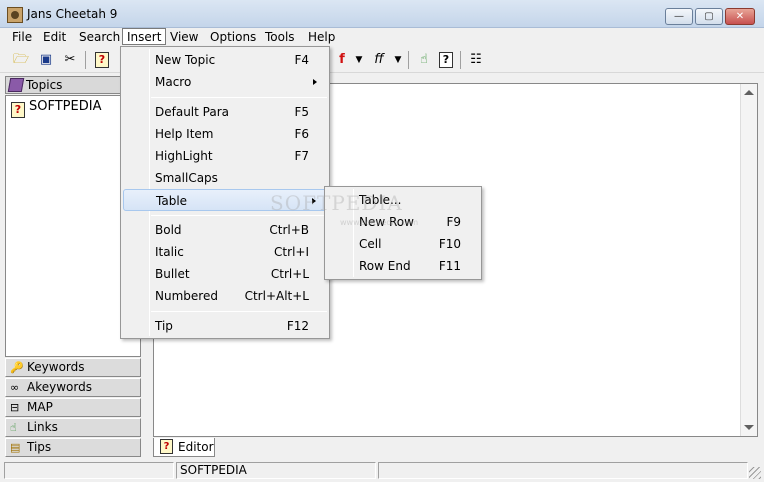 Image resolution: width=764 pixels, height=482 pixels. I want to click on list-item: ? SOFTPEDIA, so click(56, 108).